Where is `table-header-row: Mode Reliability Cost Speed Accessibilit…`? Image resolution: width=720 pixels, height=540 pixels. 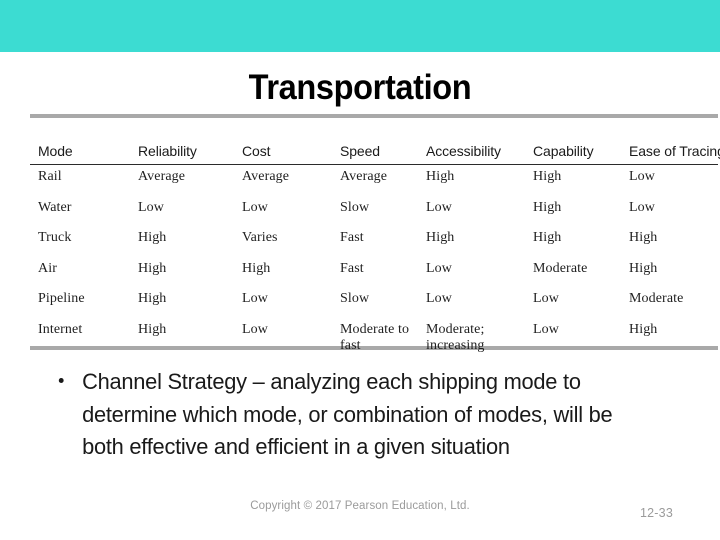
table-header-row: Mode Reliability Cost Speed Accessibilit… is located at coordinates (375, 138).